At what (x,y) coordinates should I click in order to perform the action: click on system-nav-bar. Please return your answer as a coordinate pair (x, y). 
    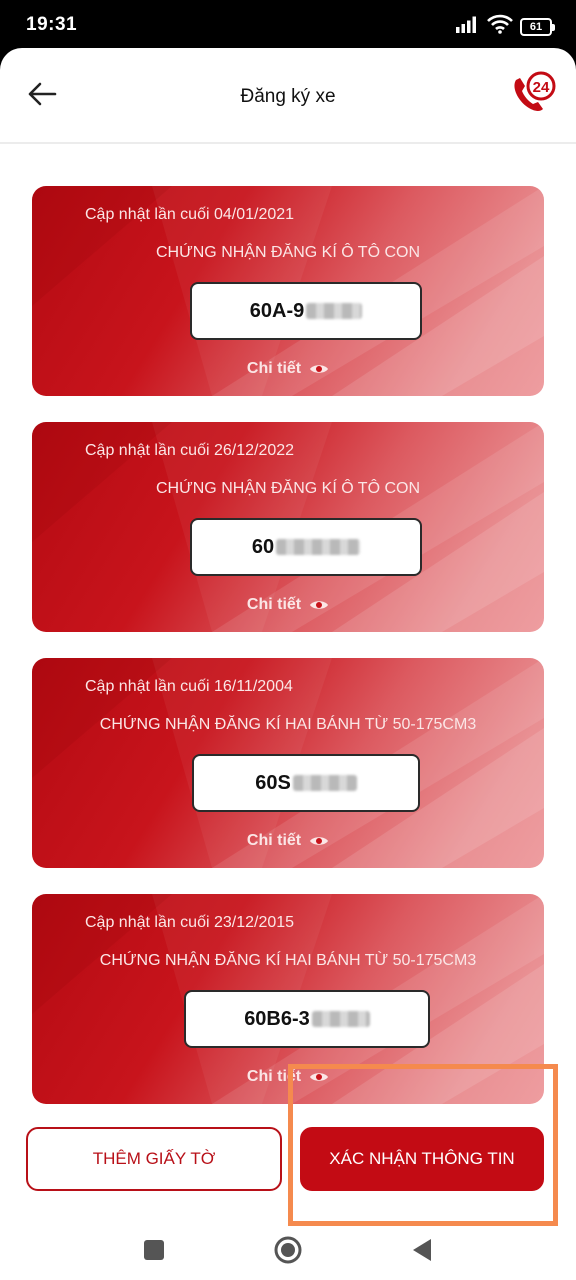
    Looking at the image, I should click on (288, 1250).